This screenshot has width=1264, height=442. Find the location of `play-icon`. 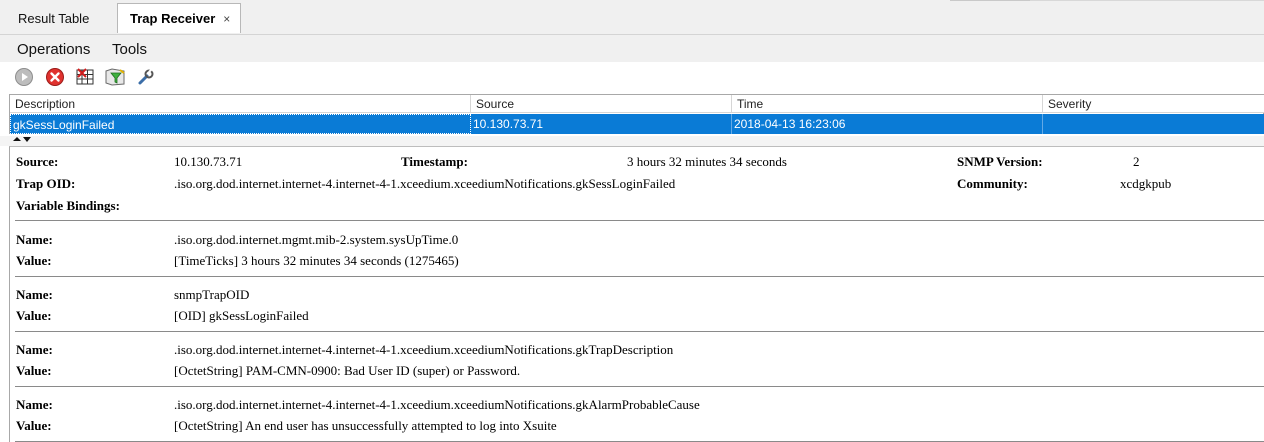

play-icon is located at coordinates (24, 77).